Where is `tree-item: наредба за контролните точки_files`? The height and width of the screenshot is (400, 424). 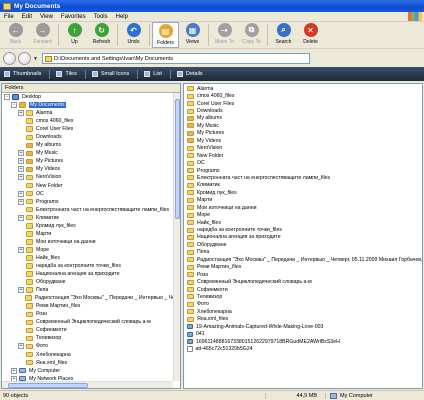 tree-item: наредба за контролните точки_files is located at coordinates (91, 266).